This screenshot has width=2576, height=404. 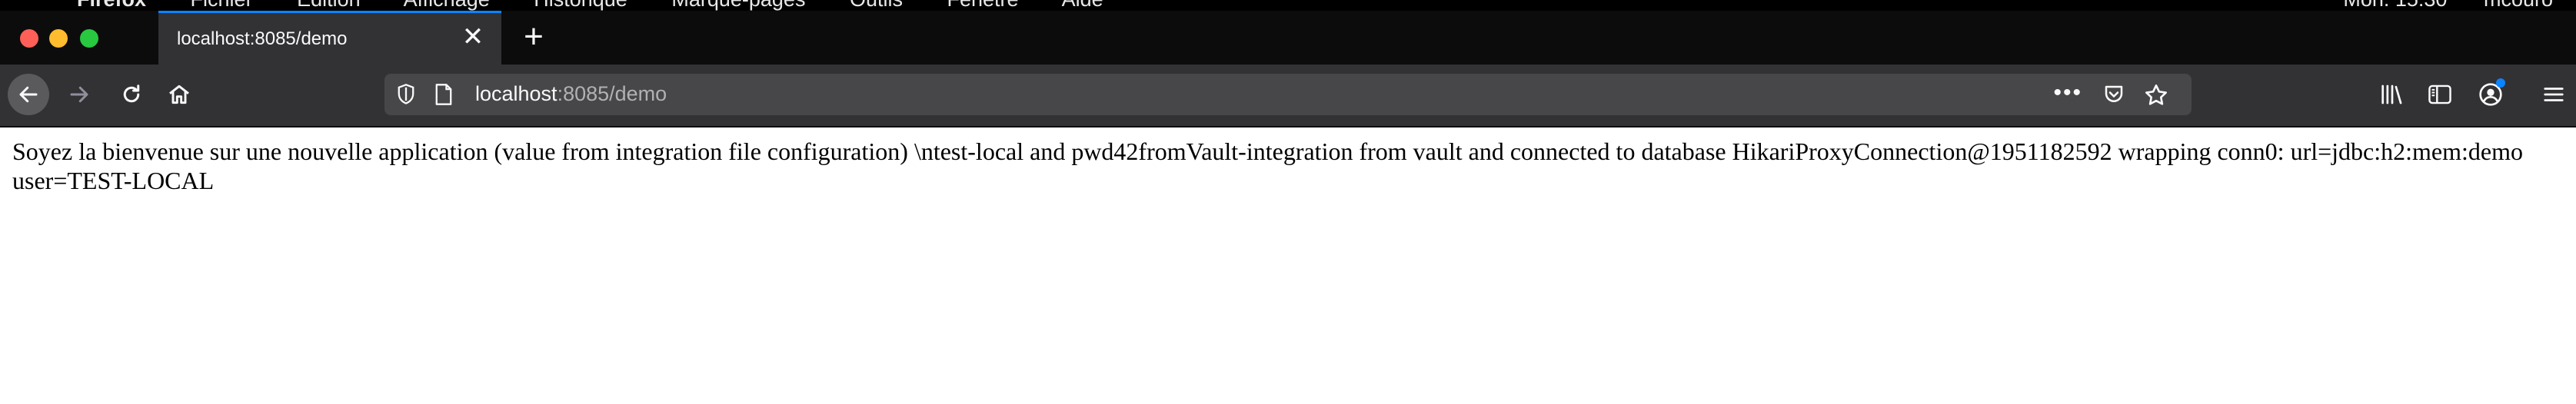 I want to click on menubar-status: Mon. 15:30 mcouro, so click(x=2433, y=5).